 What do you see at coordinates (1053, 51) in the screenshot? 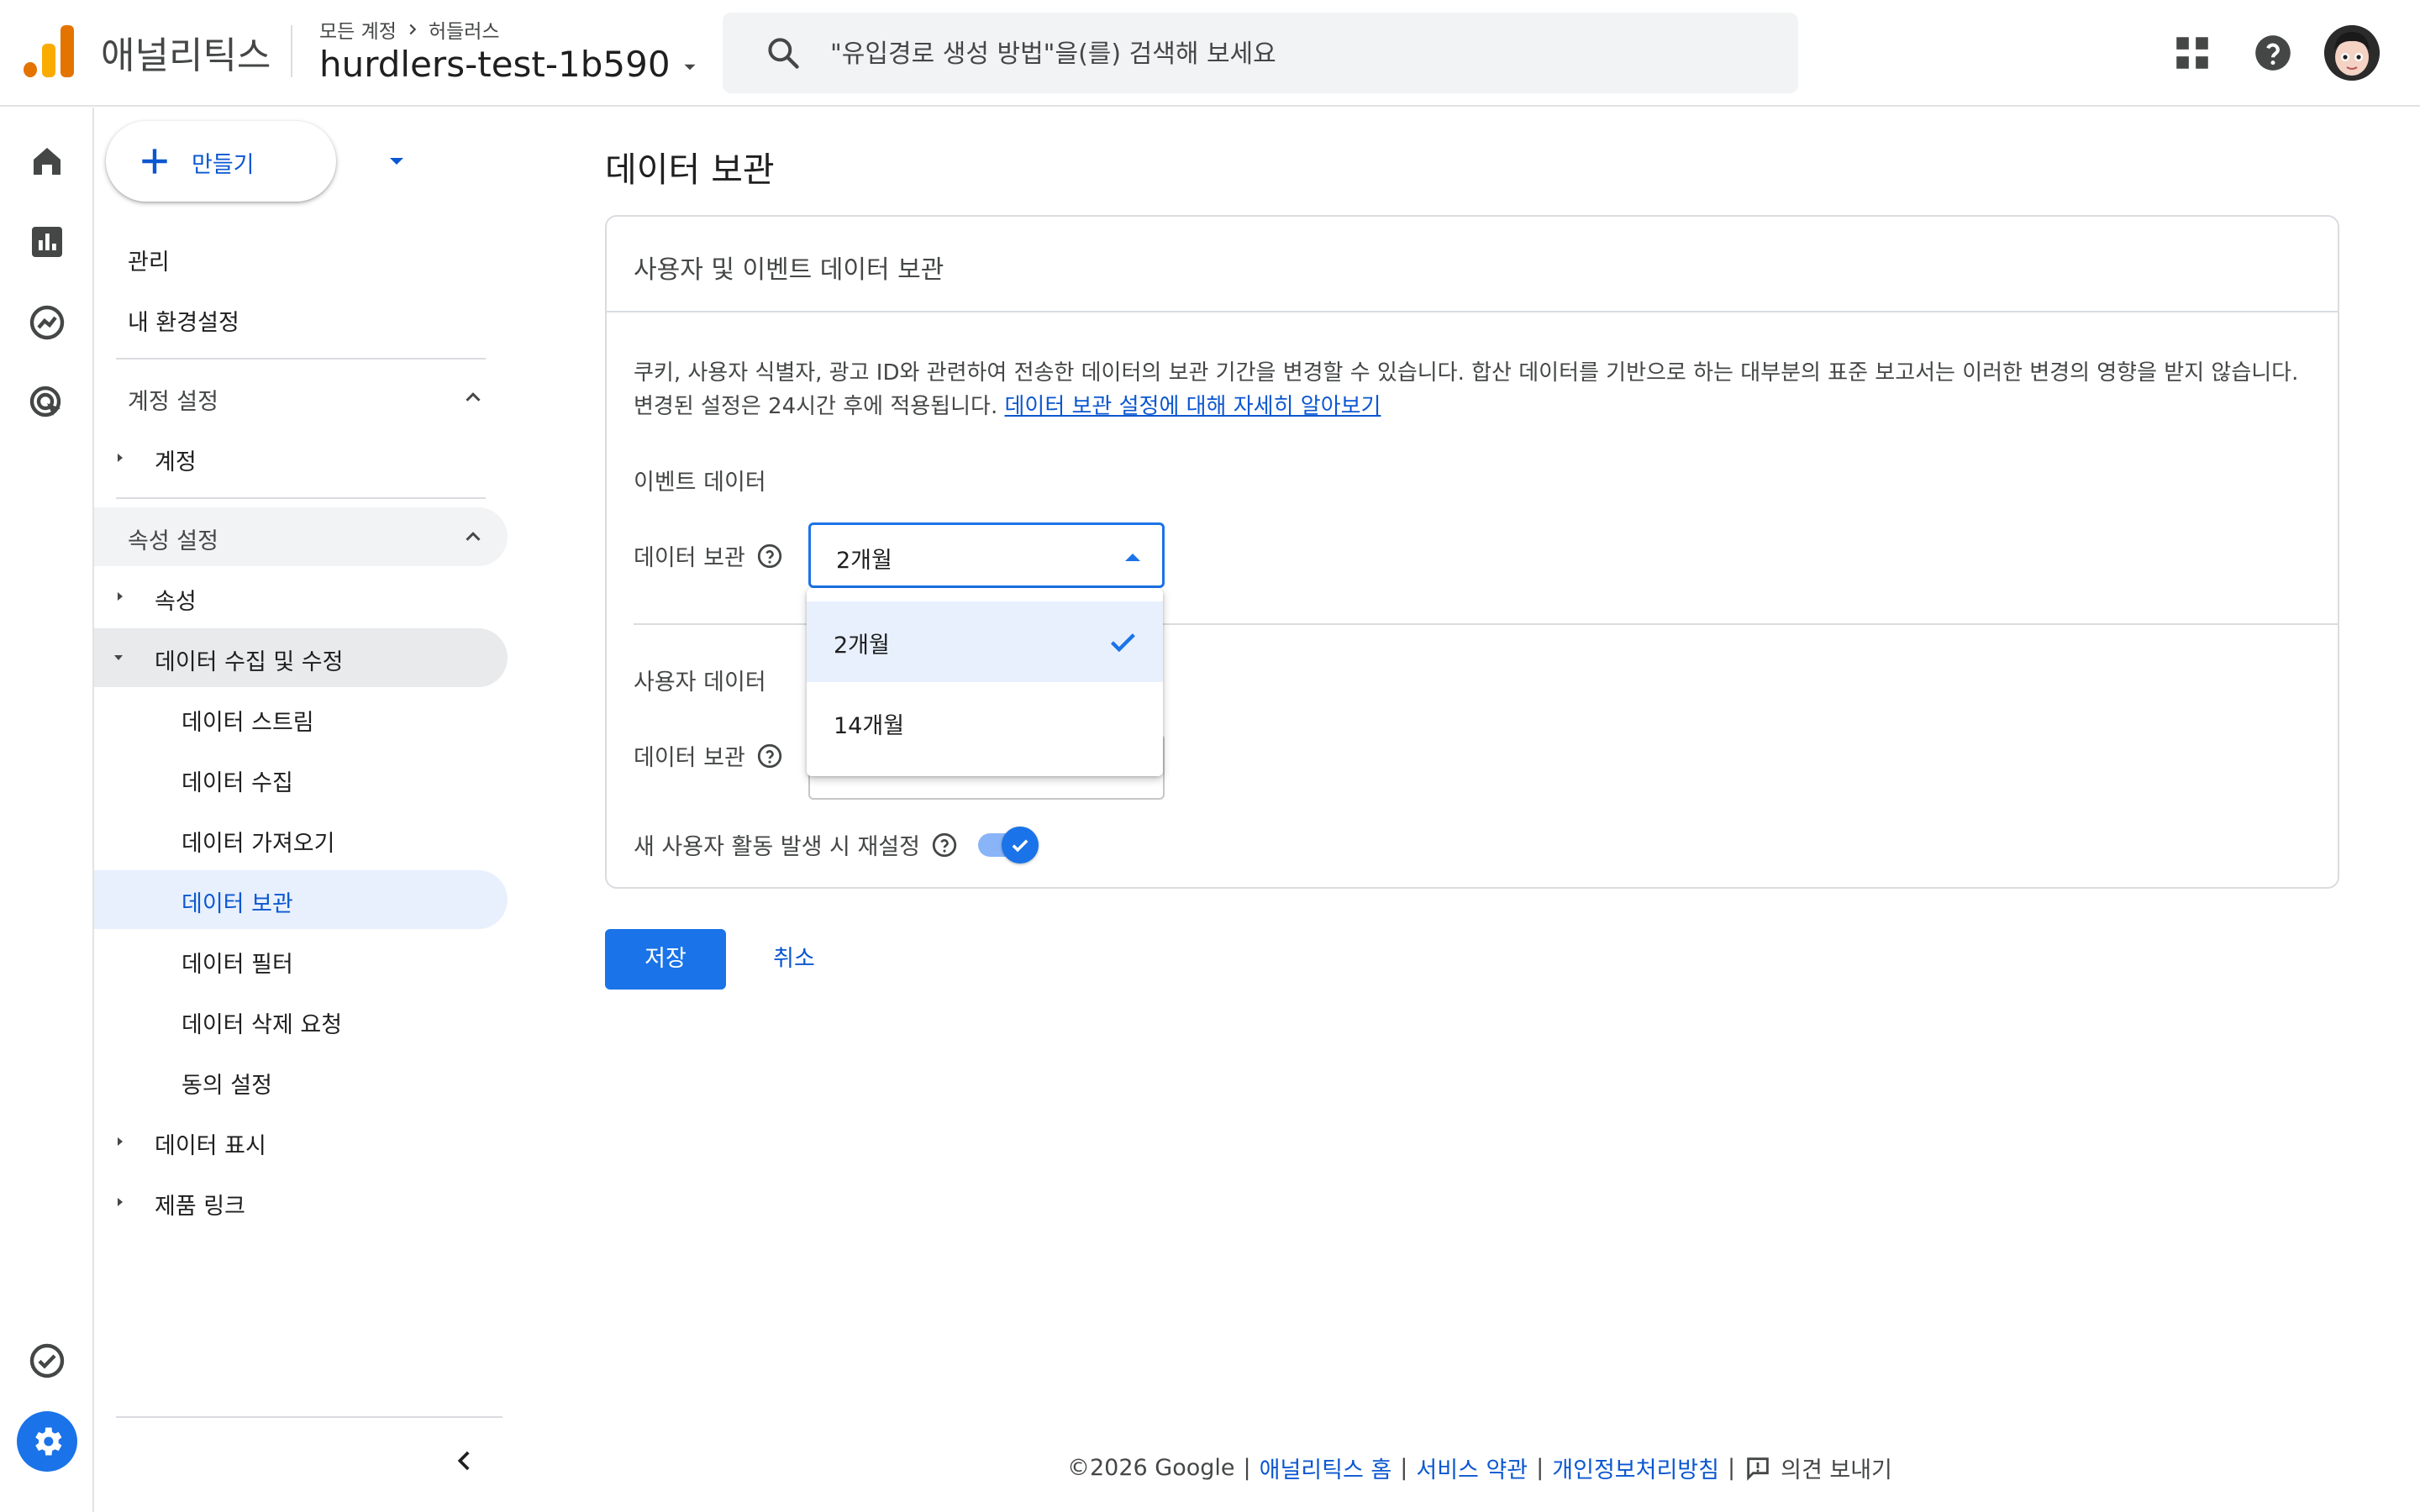
I see `search-input: "유입경로 생성 방법"을(를) 검색해 보세요` at bounding box center [1053, 51].